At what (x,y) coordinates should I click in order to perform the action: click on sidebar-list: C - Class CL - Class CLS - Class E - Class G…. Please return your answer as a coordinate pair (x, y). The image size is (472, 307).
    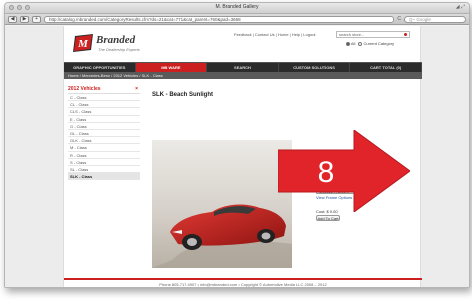
    Looking at the image, I should click on (104, 137).